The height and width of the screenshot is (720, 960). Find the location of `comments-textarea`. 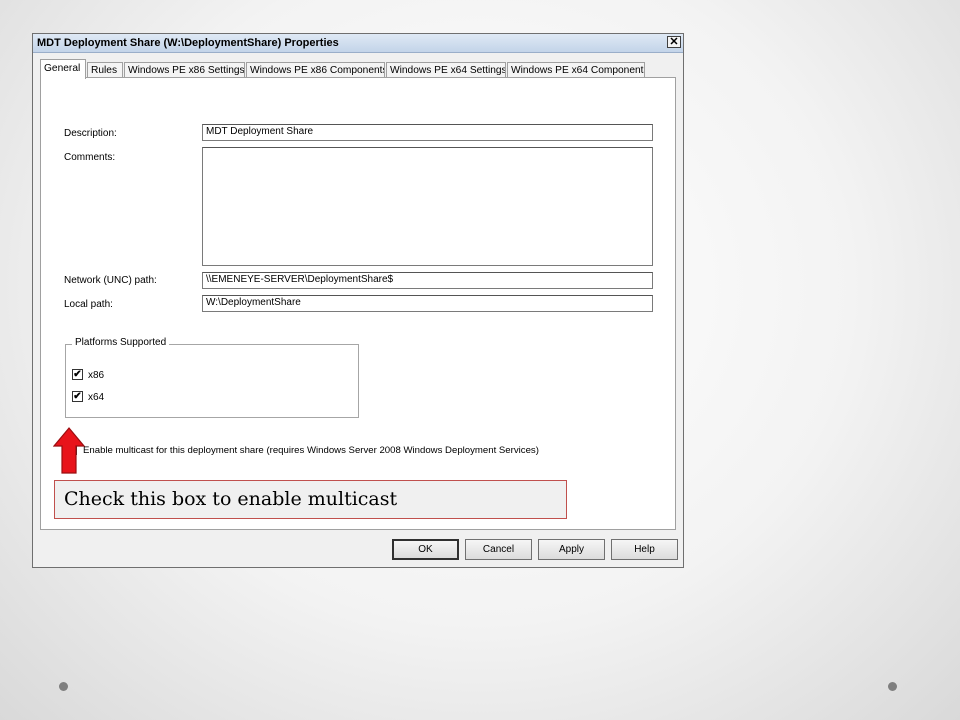

comments-textarea is located at coordinates (427, 206).